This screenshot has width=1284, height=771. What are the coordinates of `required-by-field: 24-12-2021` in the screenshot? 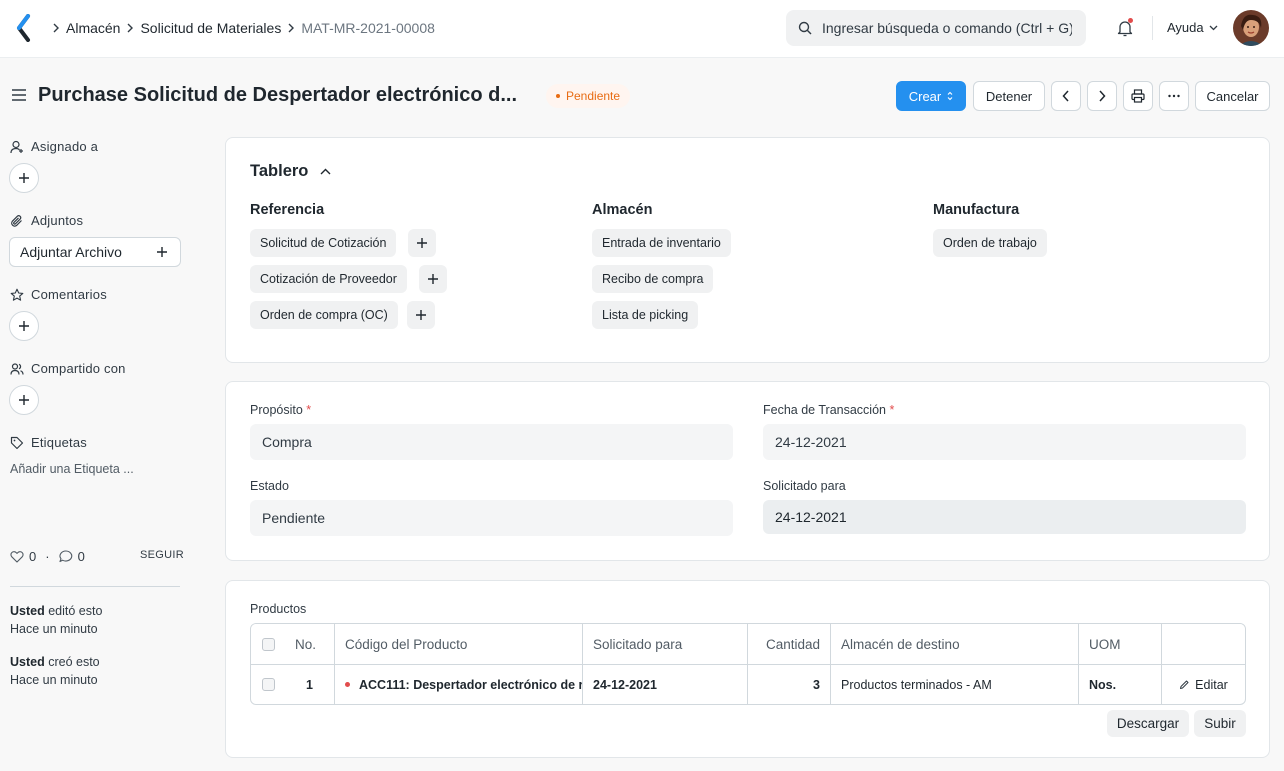 It's located at (1004, 517).